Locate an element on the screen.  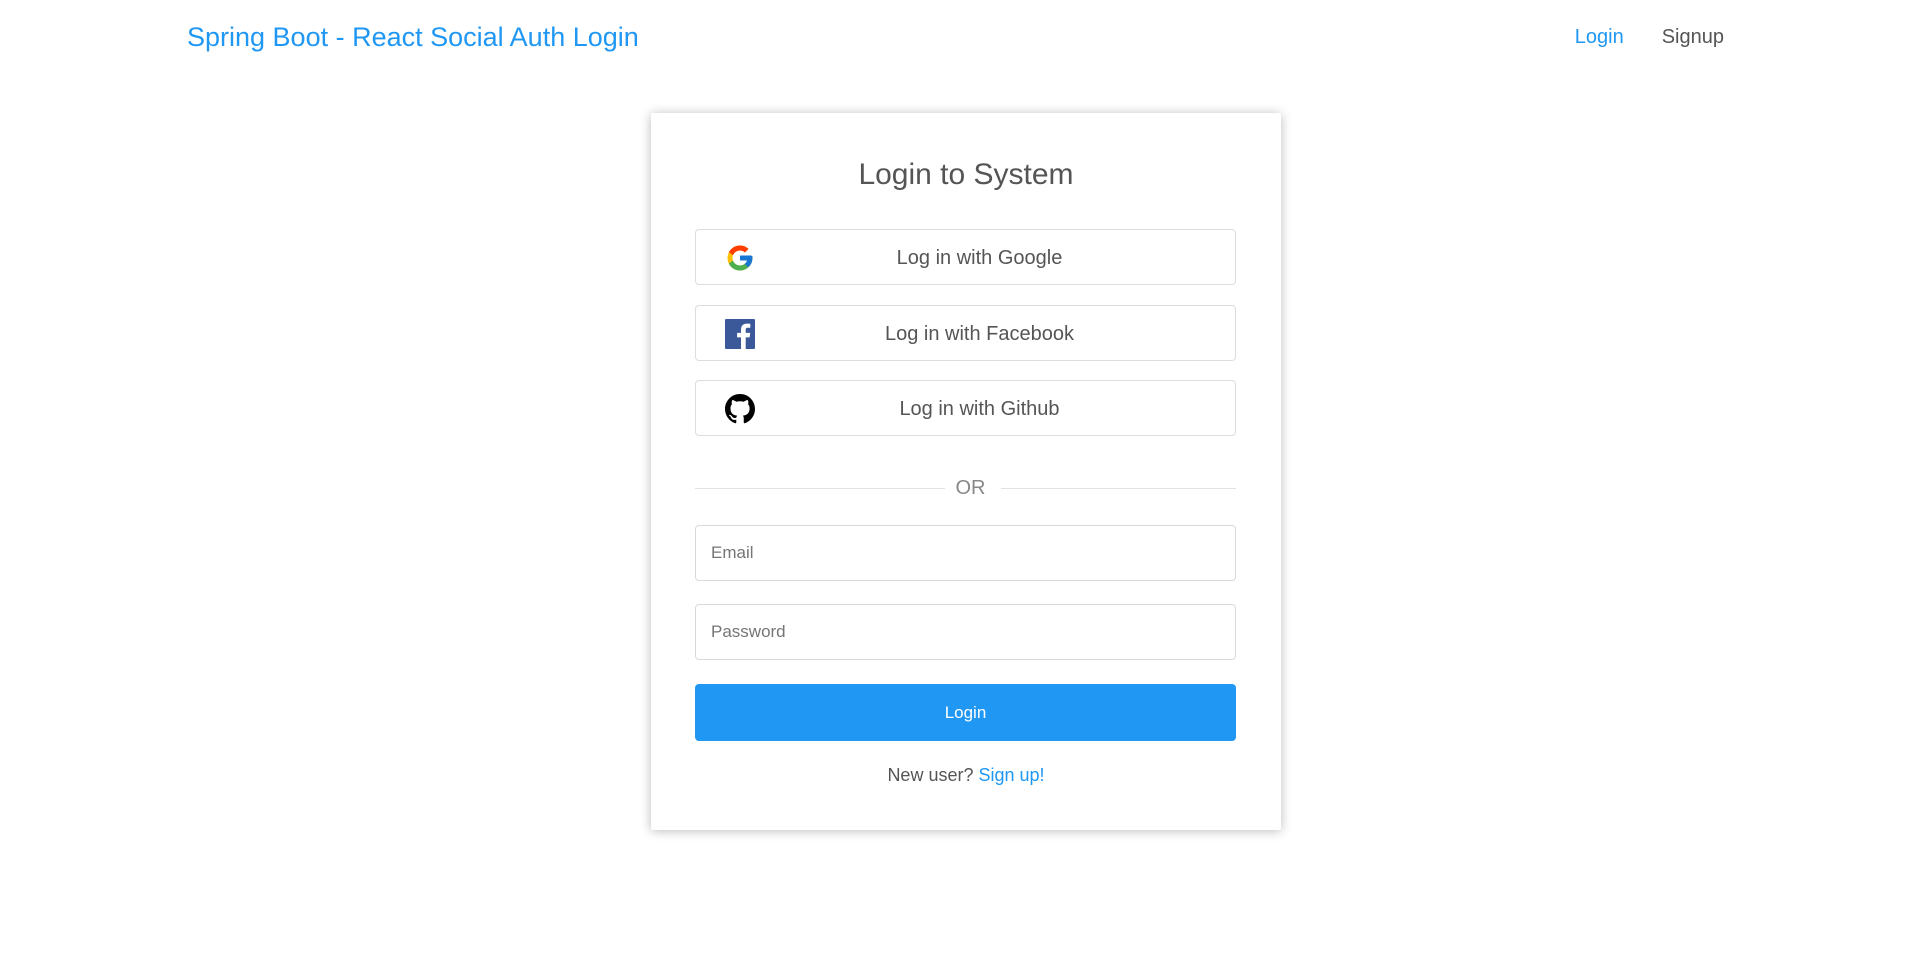
email-input is located at coordinates (965, 553).